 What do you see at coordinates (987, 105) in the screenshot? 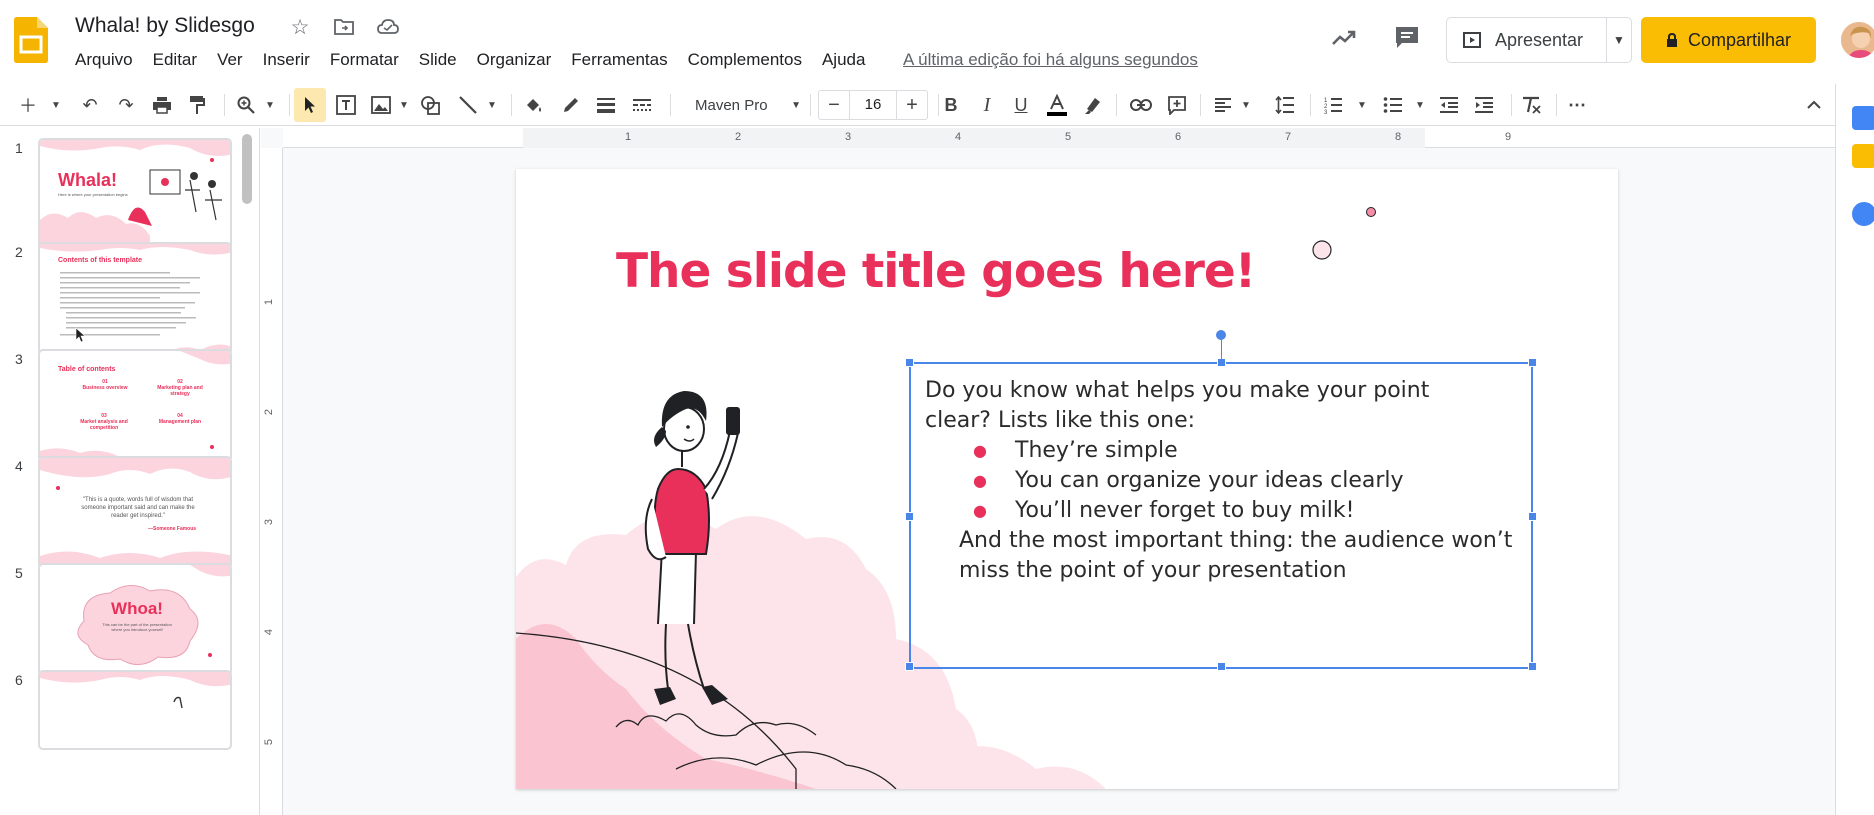
I see `italic-icon: I` at bounding box center [987, 105].